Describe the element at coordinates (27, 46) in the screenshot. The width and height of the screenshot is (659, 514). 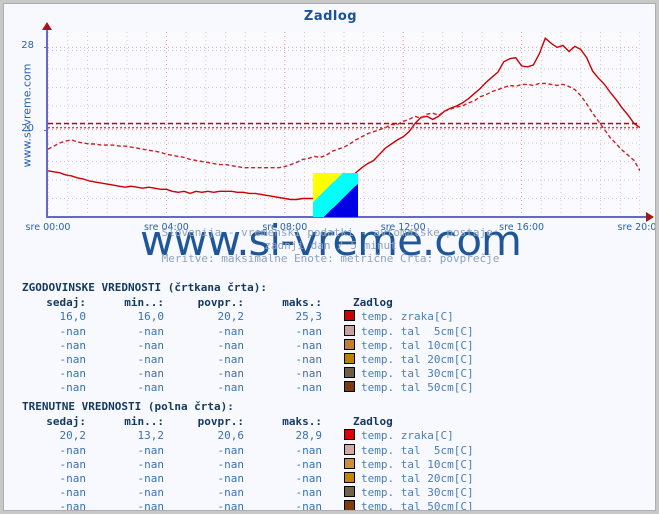
I see `y-tick-label: 28` at that location.